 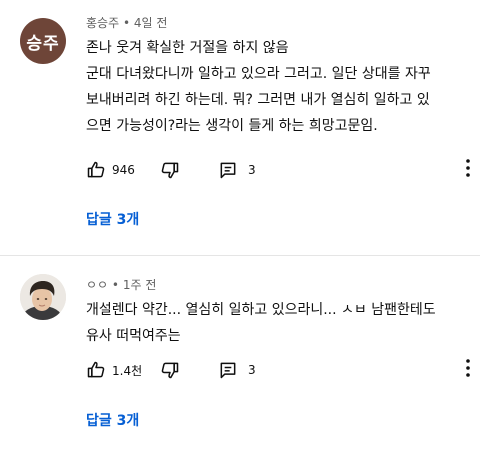 I want to click on comment-text-line: 보내버리려 하긴 하는데. 뭐? 그러면 내가 열심히 일하고 있, so click(x=258, y=100).